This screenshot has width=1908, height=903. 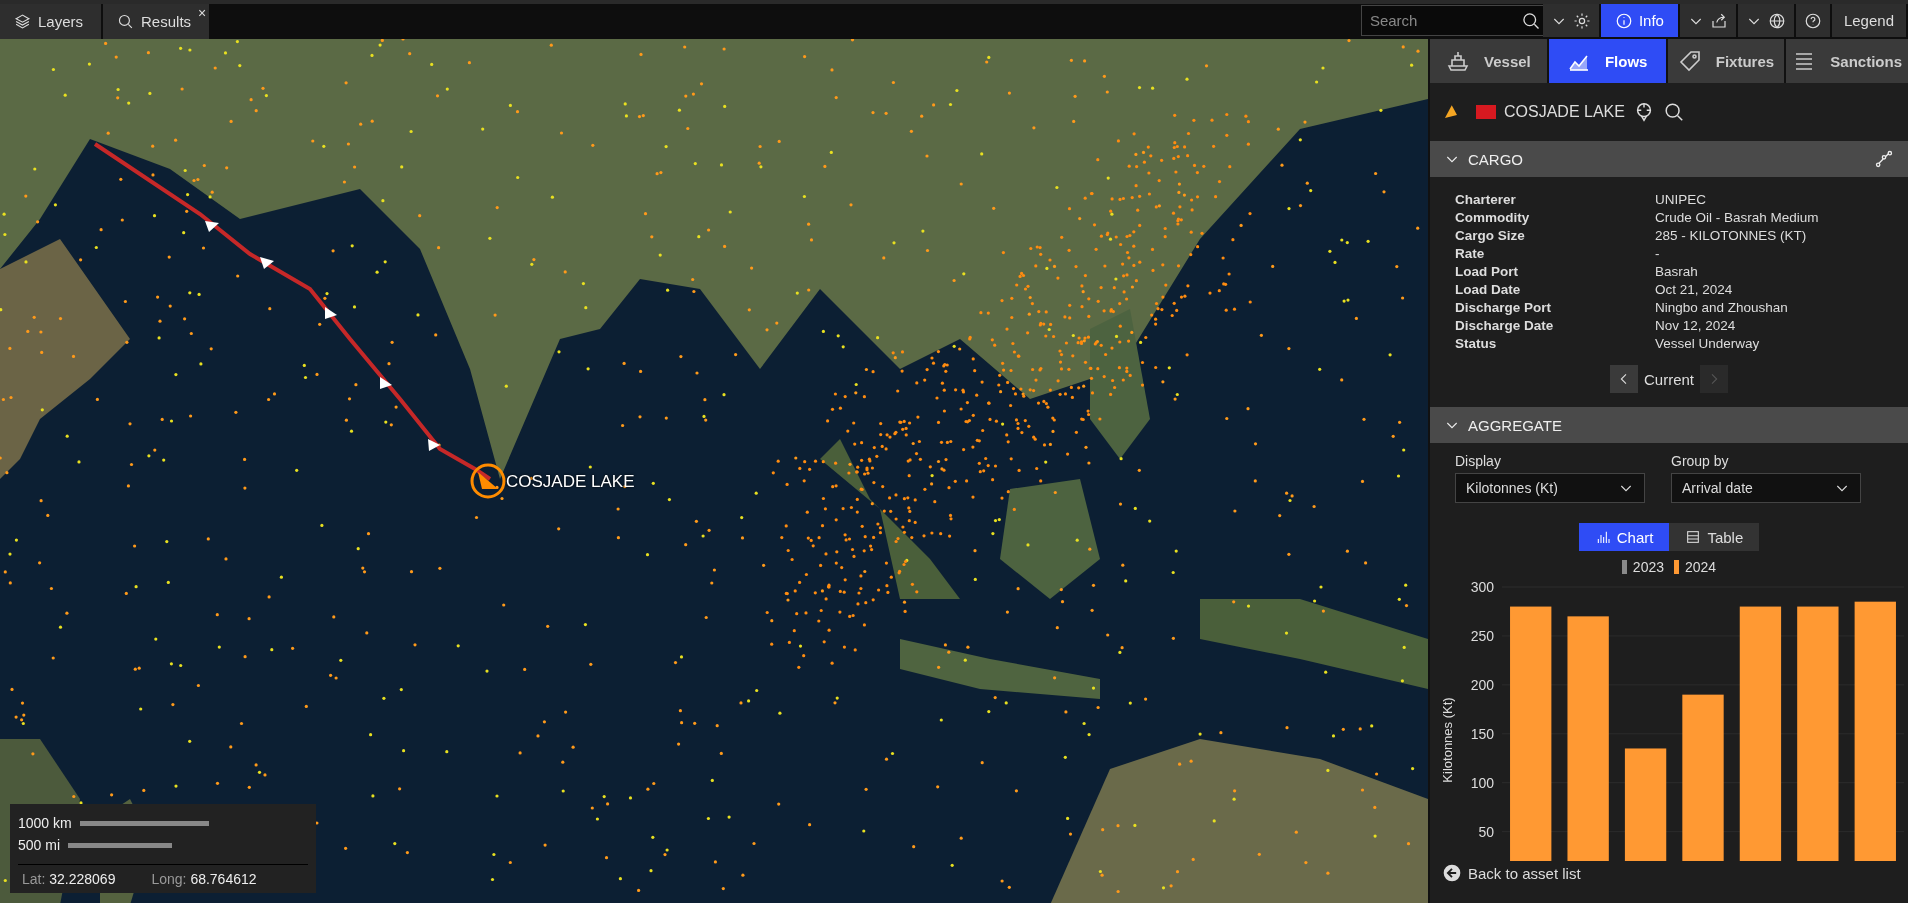 I want to click on field-label: Discharge Date, so click(x=1505, y=326).